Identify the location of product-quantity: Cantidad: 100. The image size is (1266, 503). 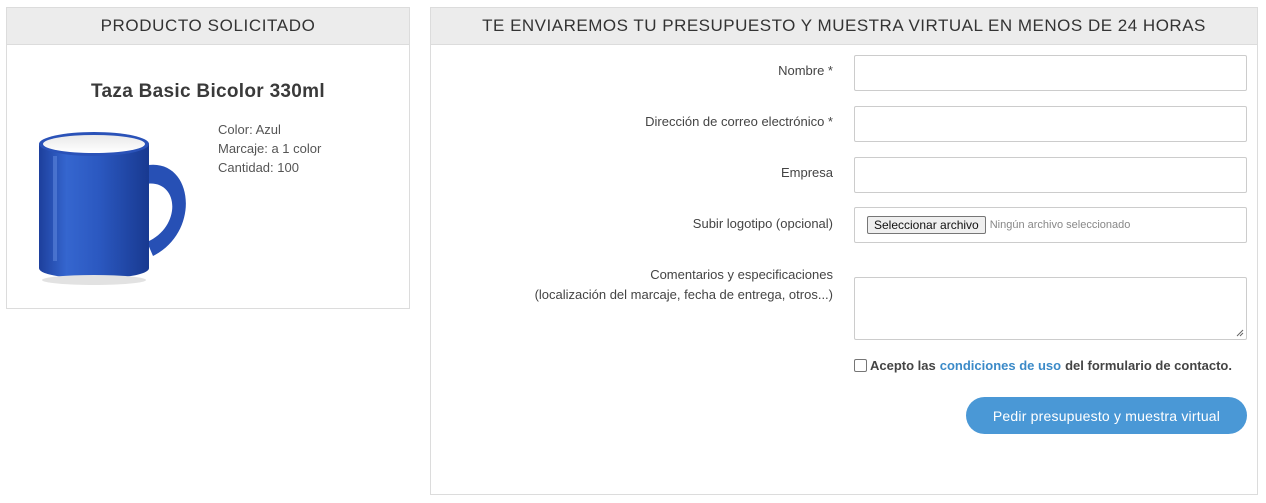
(258, 167).